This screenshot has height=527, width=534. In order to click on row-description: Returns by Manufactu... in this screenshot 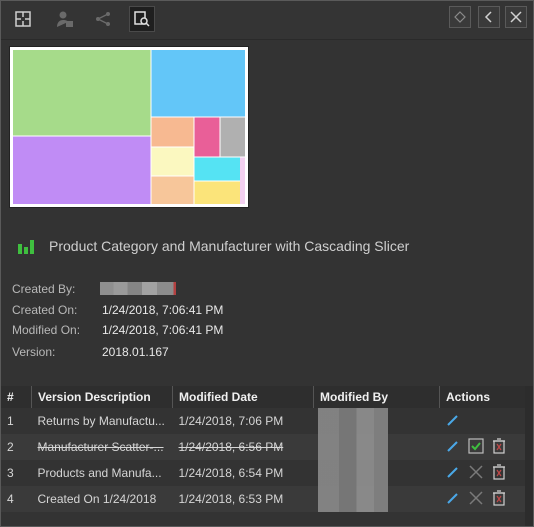, I will do `click(102, 421)`.